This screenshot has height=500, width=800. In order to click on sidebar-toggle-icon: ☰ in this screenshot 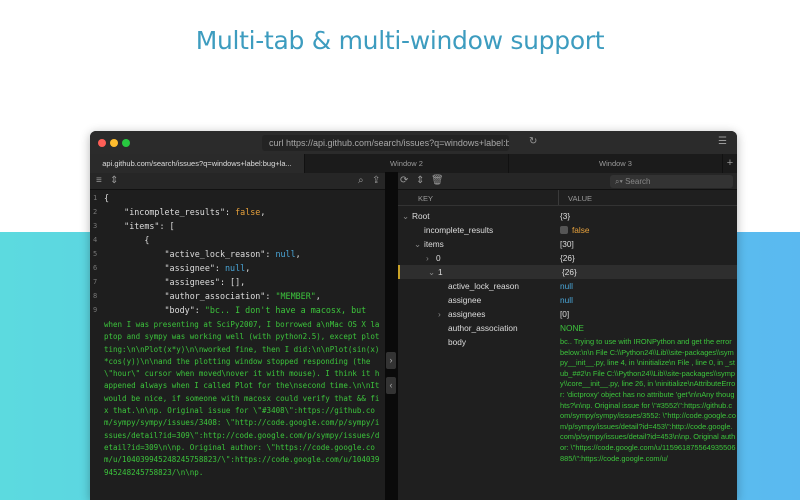, I will do `click(722, 141)`.